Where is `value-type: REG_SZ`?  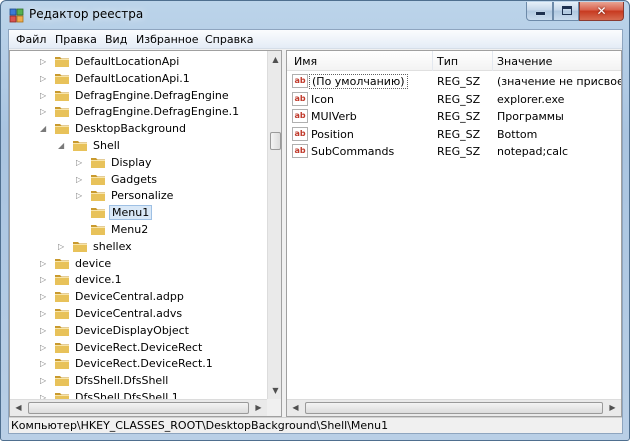
value-type: REG_SZ is located at coordinates (459, 151).